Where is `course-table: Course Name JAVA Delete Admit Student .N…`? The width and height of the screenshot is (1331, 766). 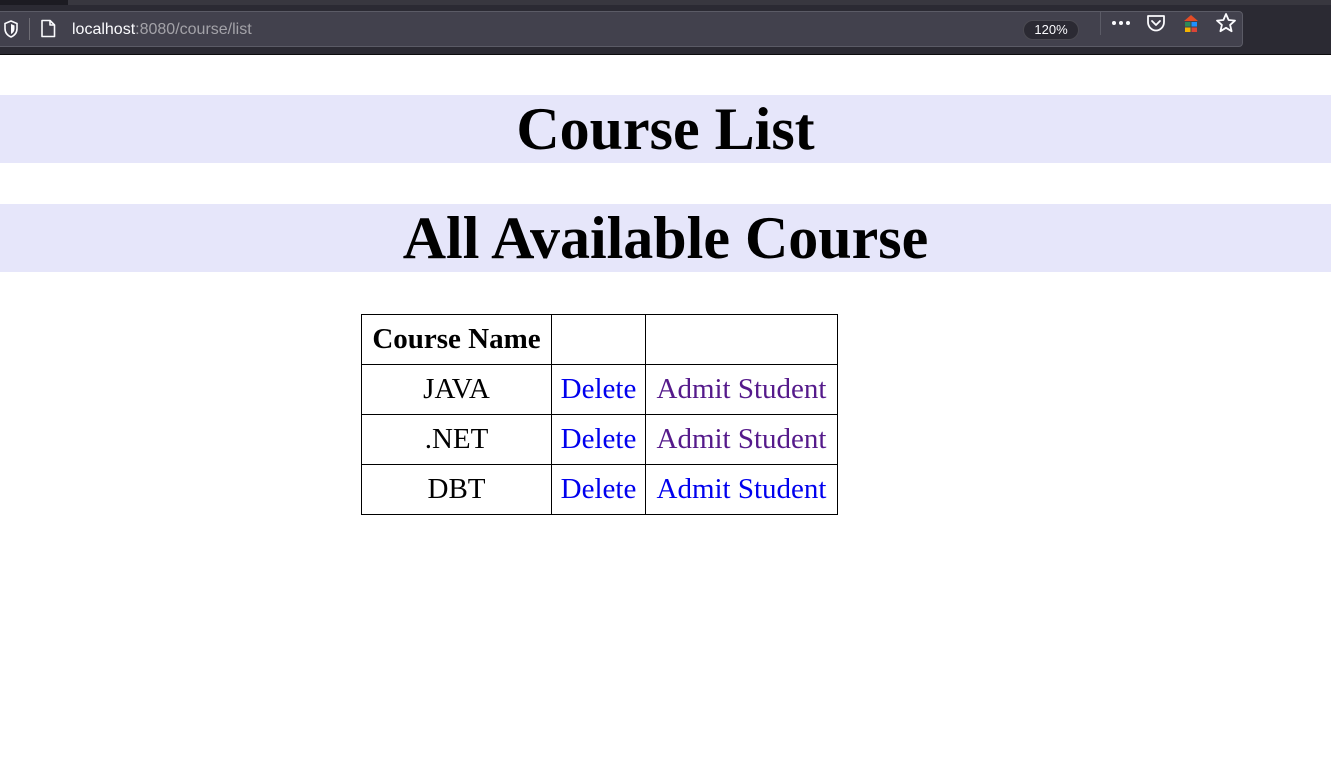
course-table: Course Name JAVA Delete Admit Student .N… is located at coordinates (599, 414).